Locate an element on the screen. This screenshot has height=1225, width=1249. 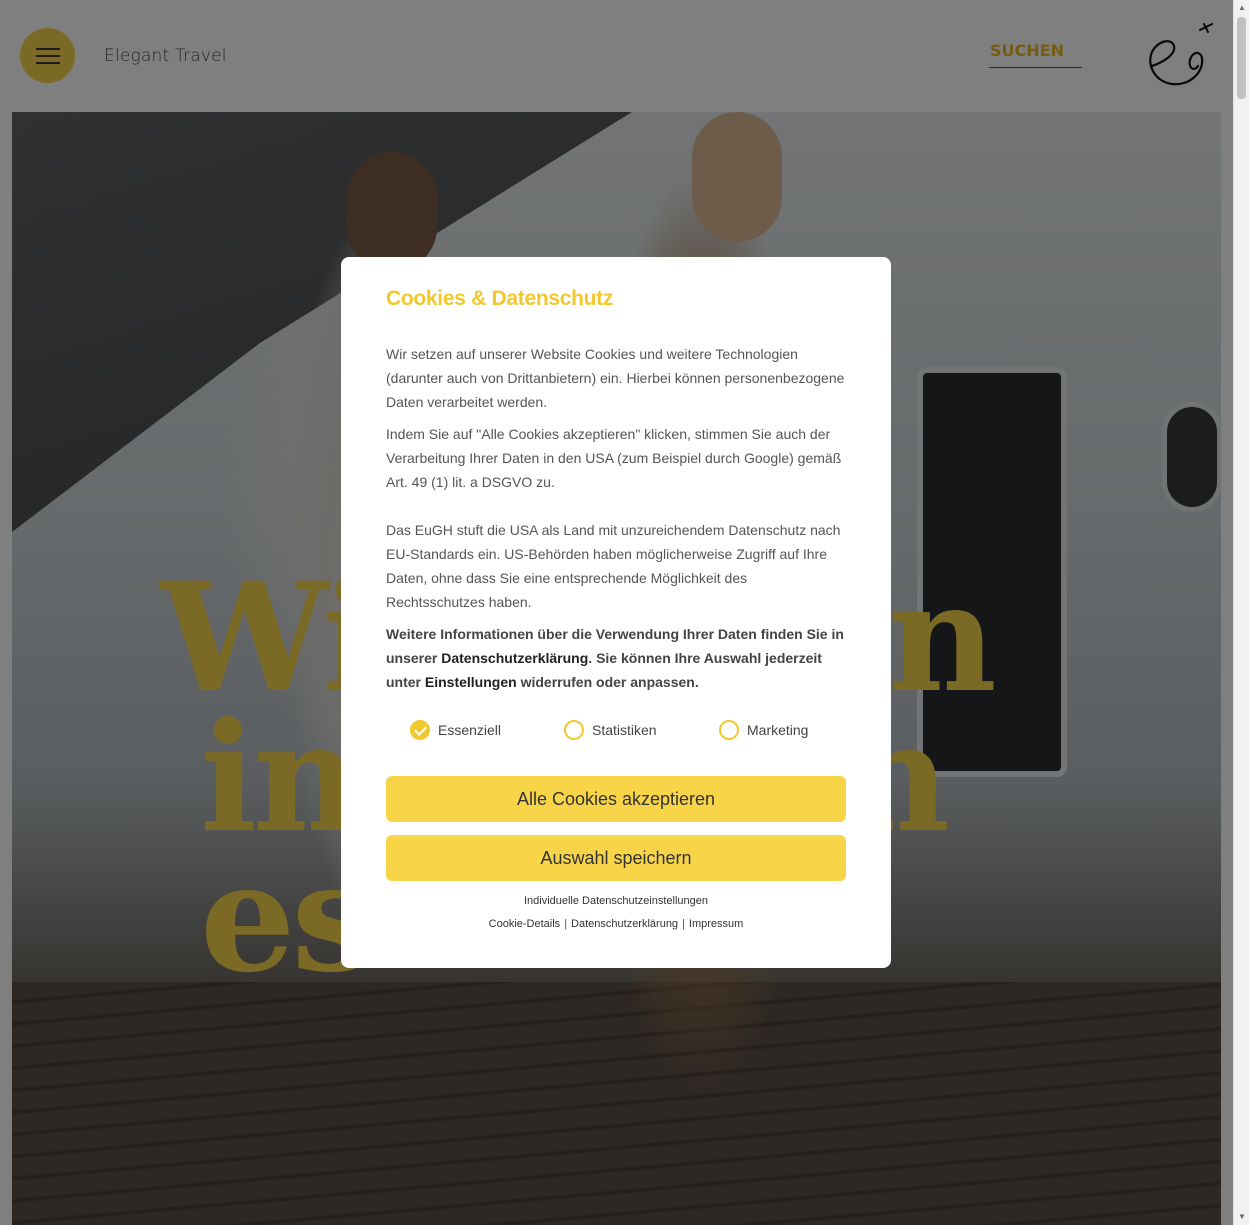
option-label: Marketing is located at coordinates (778, 730).